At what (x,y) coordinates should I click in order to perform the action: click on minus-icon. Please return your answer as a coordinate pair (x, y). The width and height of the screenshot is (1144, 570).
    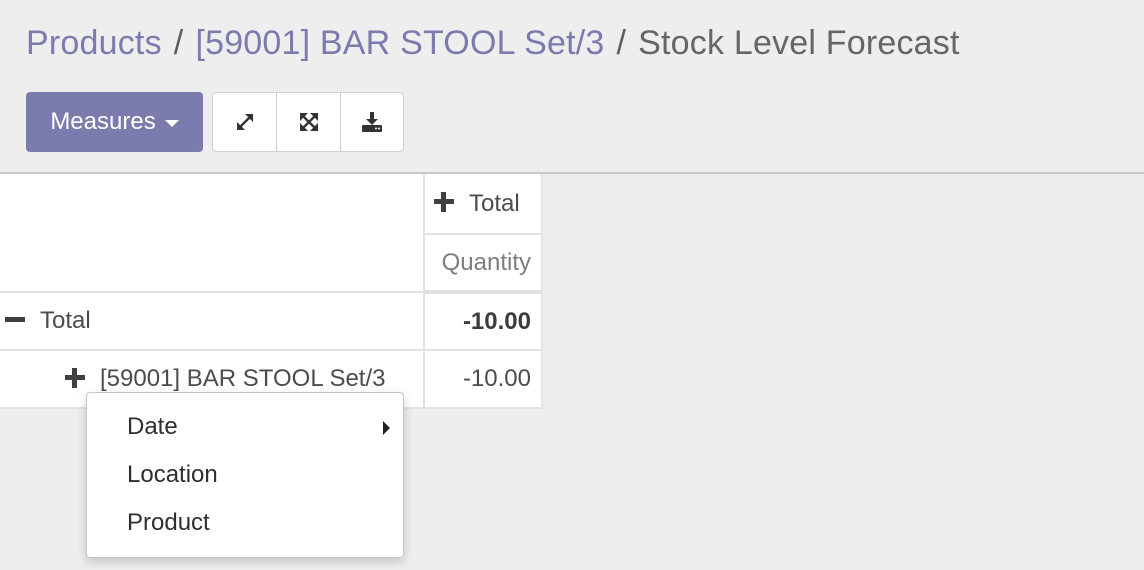
    Looking at the image, I should click on (15, 320).